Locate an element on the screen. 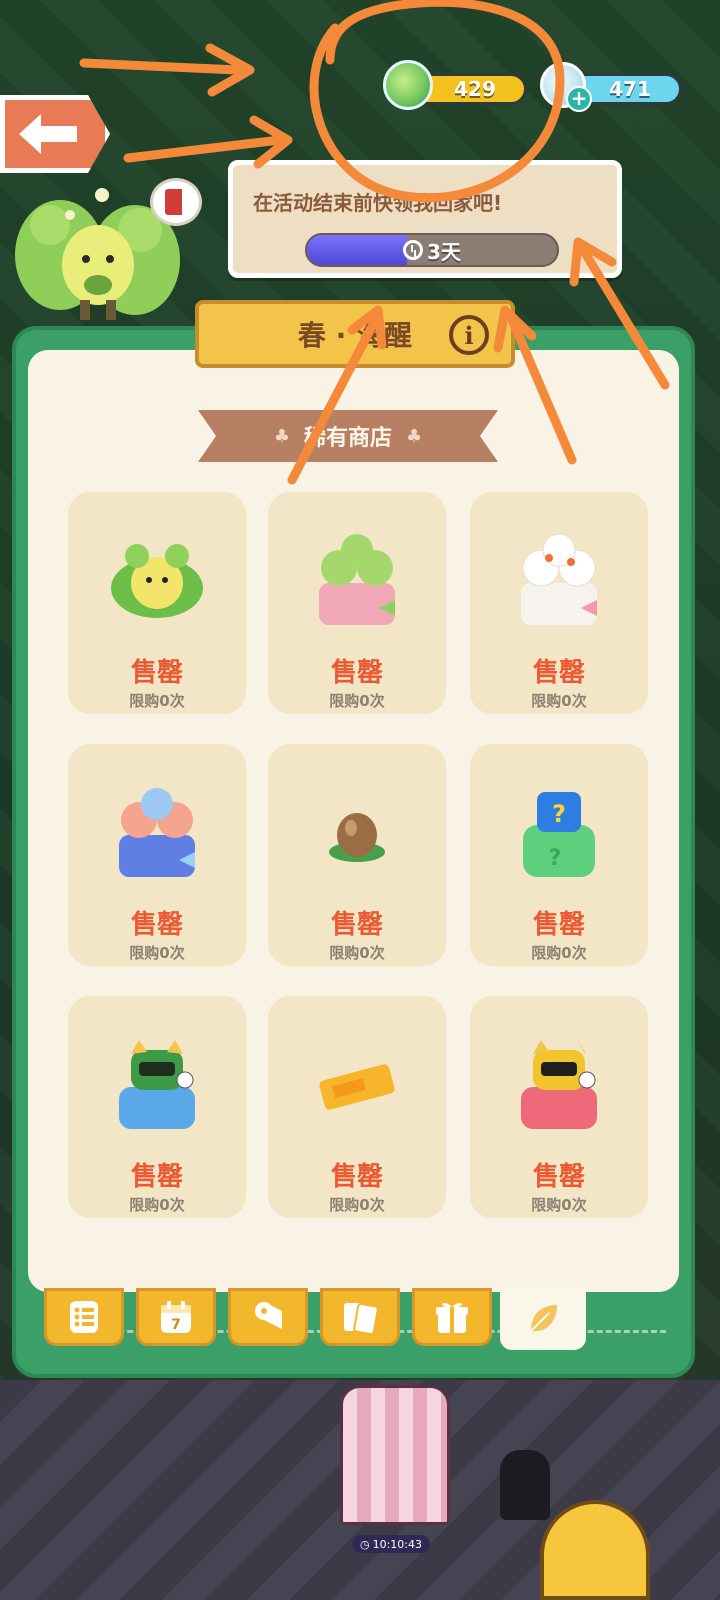  tab-cards is located at coordinates (360, 1317).